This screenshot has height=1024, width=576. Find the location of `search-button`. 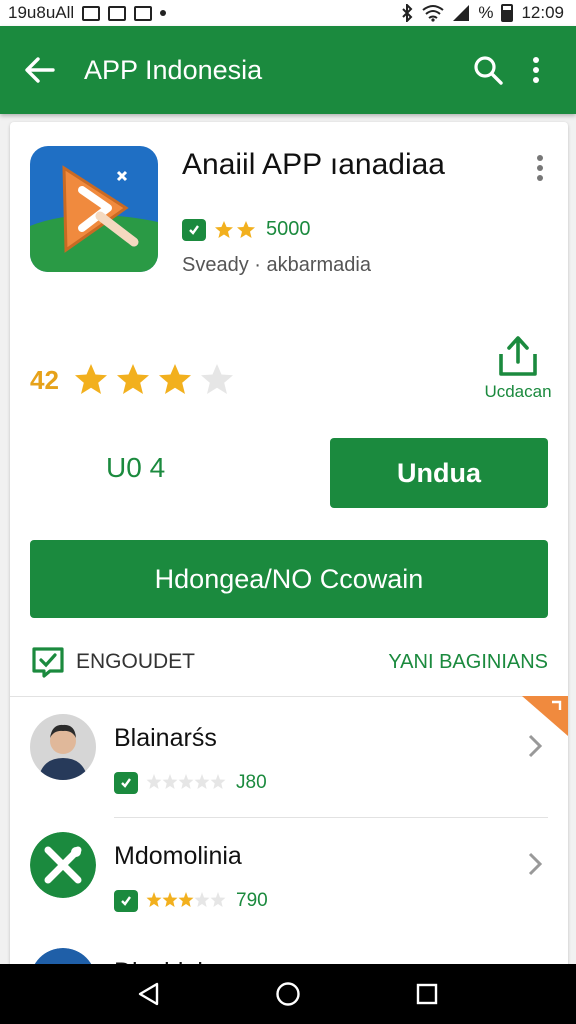

search-button is located at coordinates (488, 70).